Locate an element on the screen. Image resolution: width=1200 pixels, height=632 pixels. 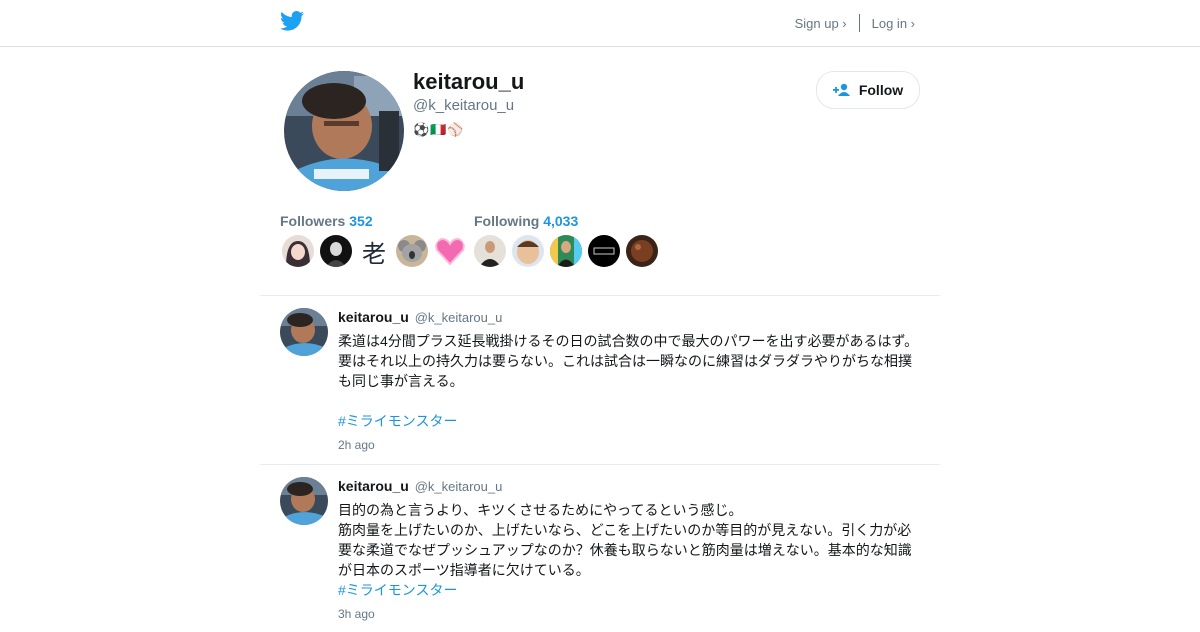
profile-handle: @k_keitarou_u is located at coordinates (464, 105).